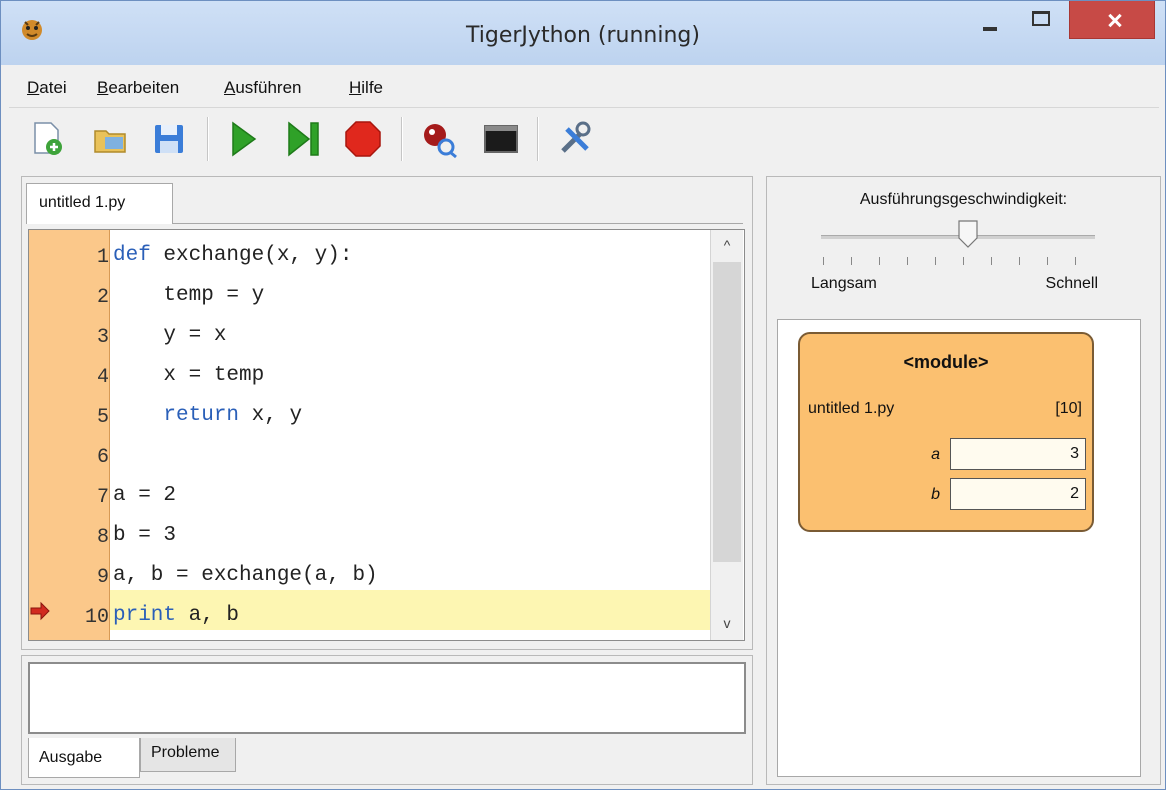 This screenshot has width=1166, height=790. I want to click on variable-name: b, so click(935, 494).